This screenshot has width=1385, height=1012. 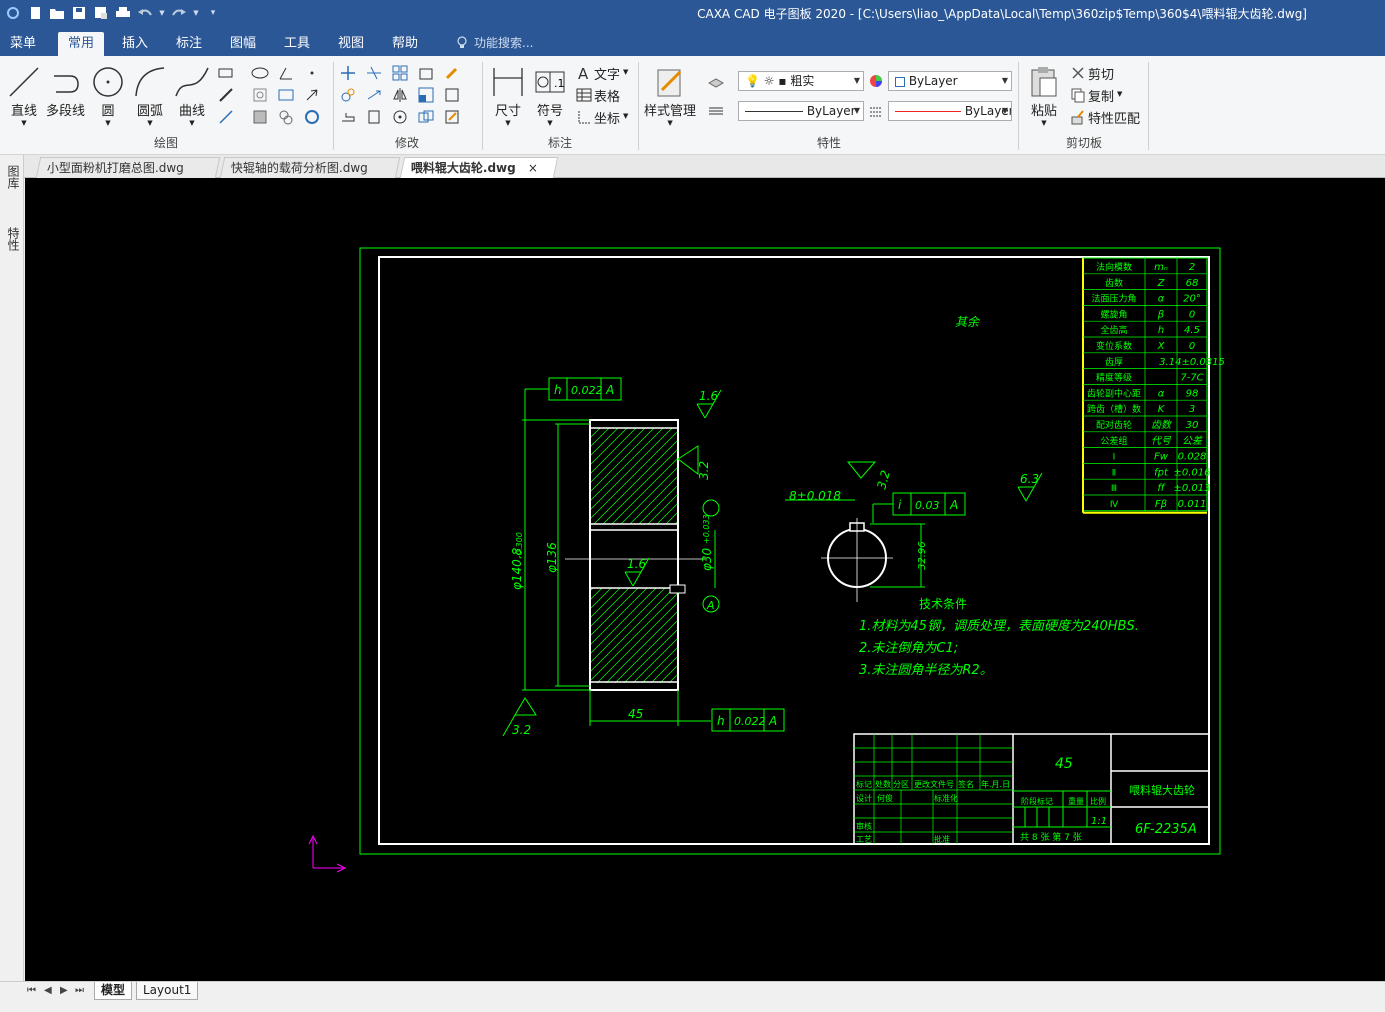 What do you see at coordinates (550, 95) in the screenshot?
I see `symbol-button: .1 符号 ▼` at bounding box center [550, 95].